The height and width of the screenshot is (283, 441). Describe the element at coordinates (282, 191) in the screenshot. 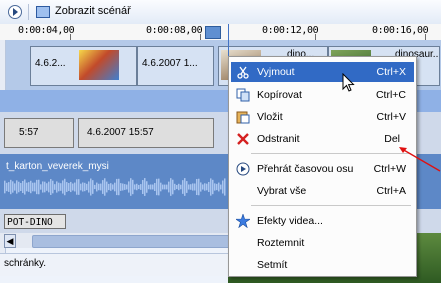

I see `menu-item-label: Vybrat vše` at that location.